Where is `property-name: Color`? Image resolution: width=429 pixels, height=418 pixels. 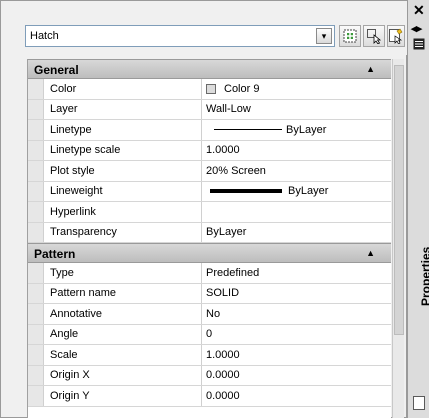
property-name: Color is located at coordinates (123, 89).